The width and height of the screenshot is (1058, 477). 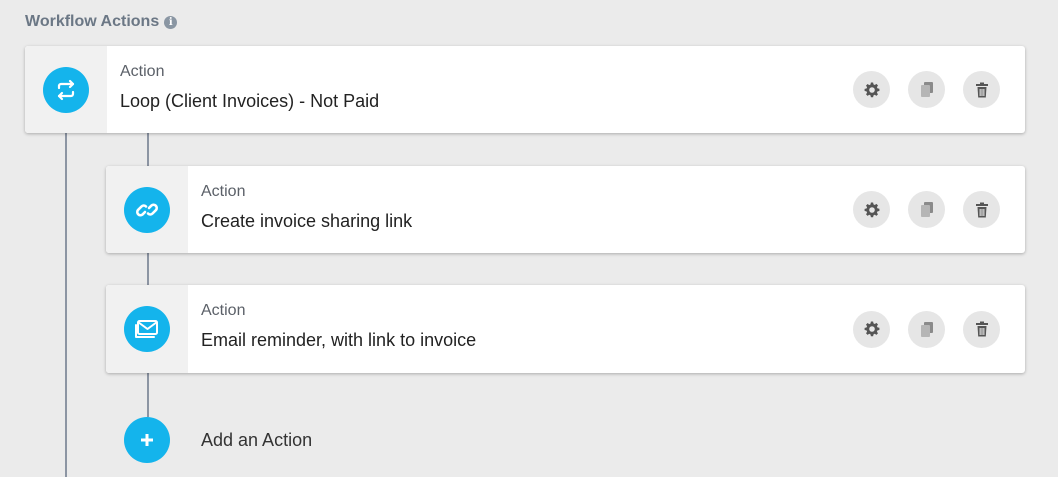 I want to click on email-icon, so click(x=147, y=329).